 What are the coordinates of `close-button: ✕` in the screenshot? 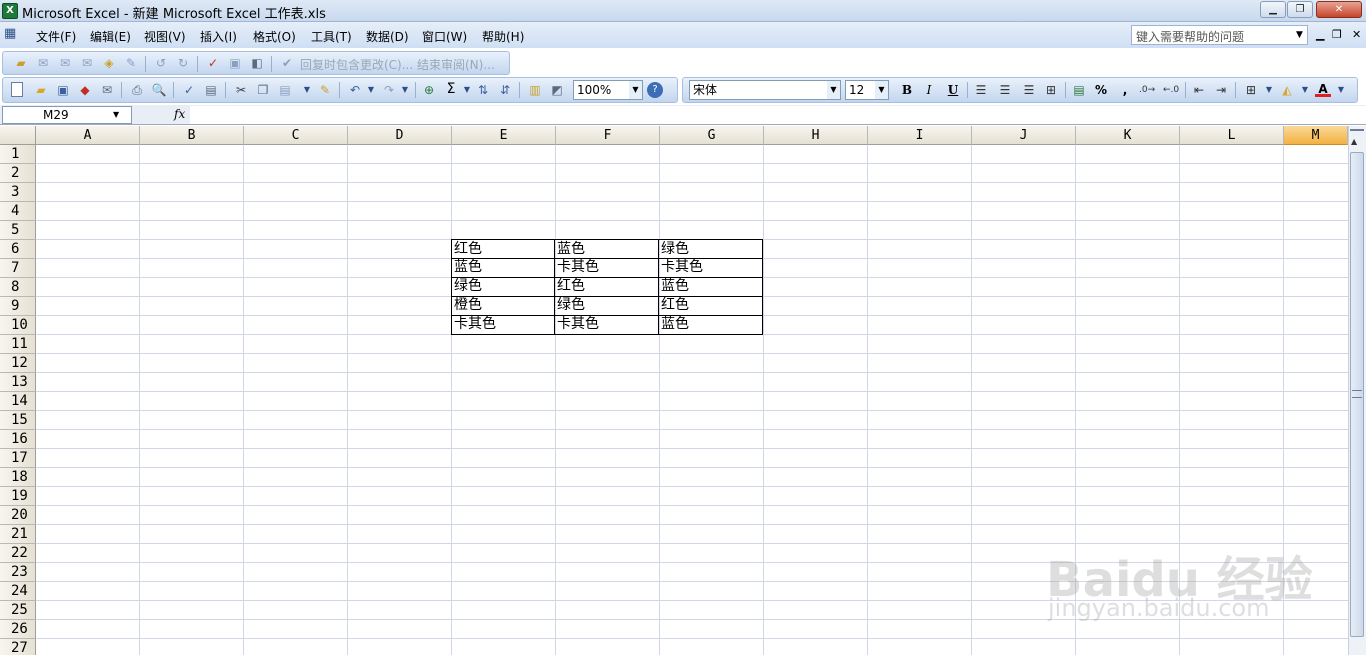 It's located at (1339, 9).